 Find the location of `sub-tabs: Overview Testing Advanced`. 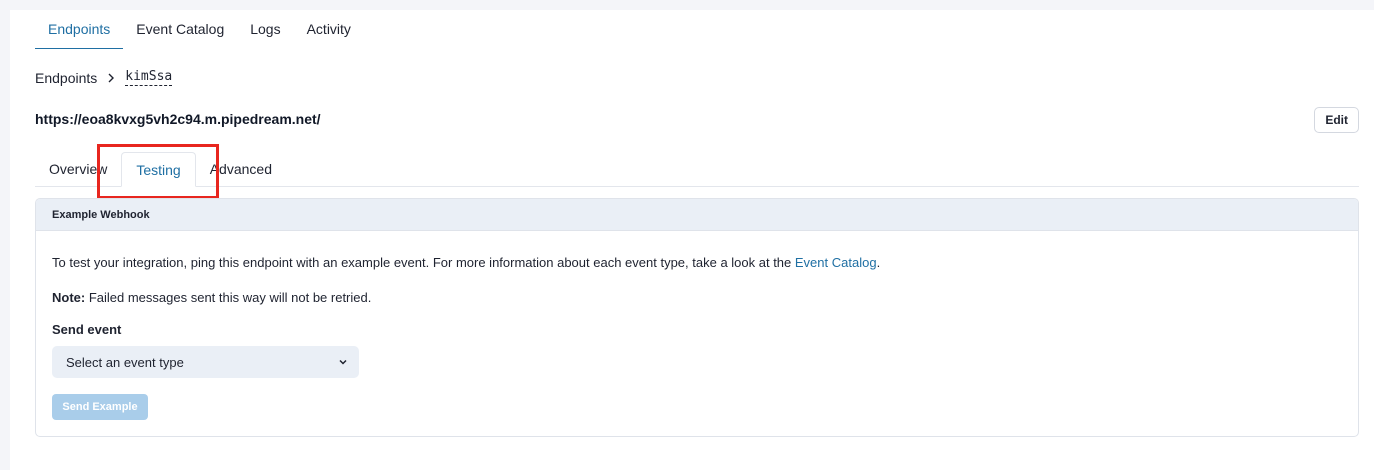

sub-tabs: Overview Testing Advanced is located at coordinates (697, 169).